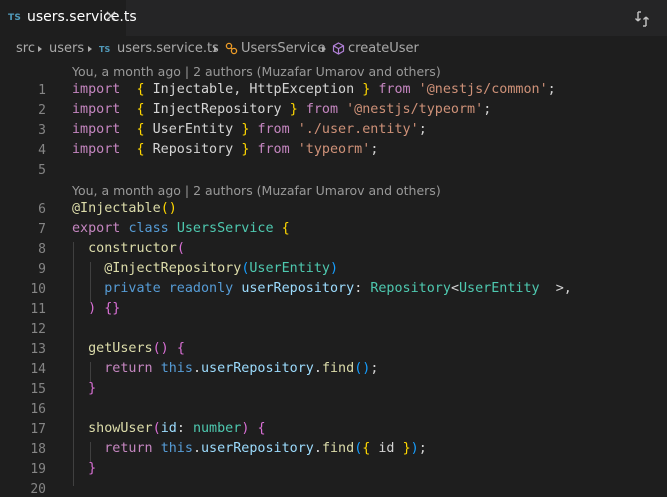 The height and width of the screenshot is (497, 667). I want to click on code-line: @InjectRepository(UserEntity), so click(205, 268).